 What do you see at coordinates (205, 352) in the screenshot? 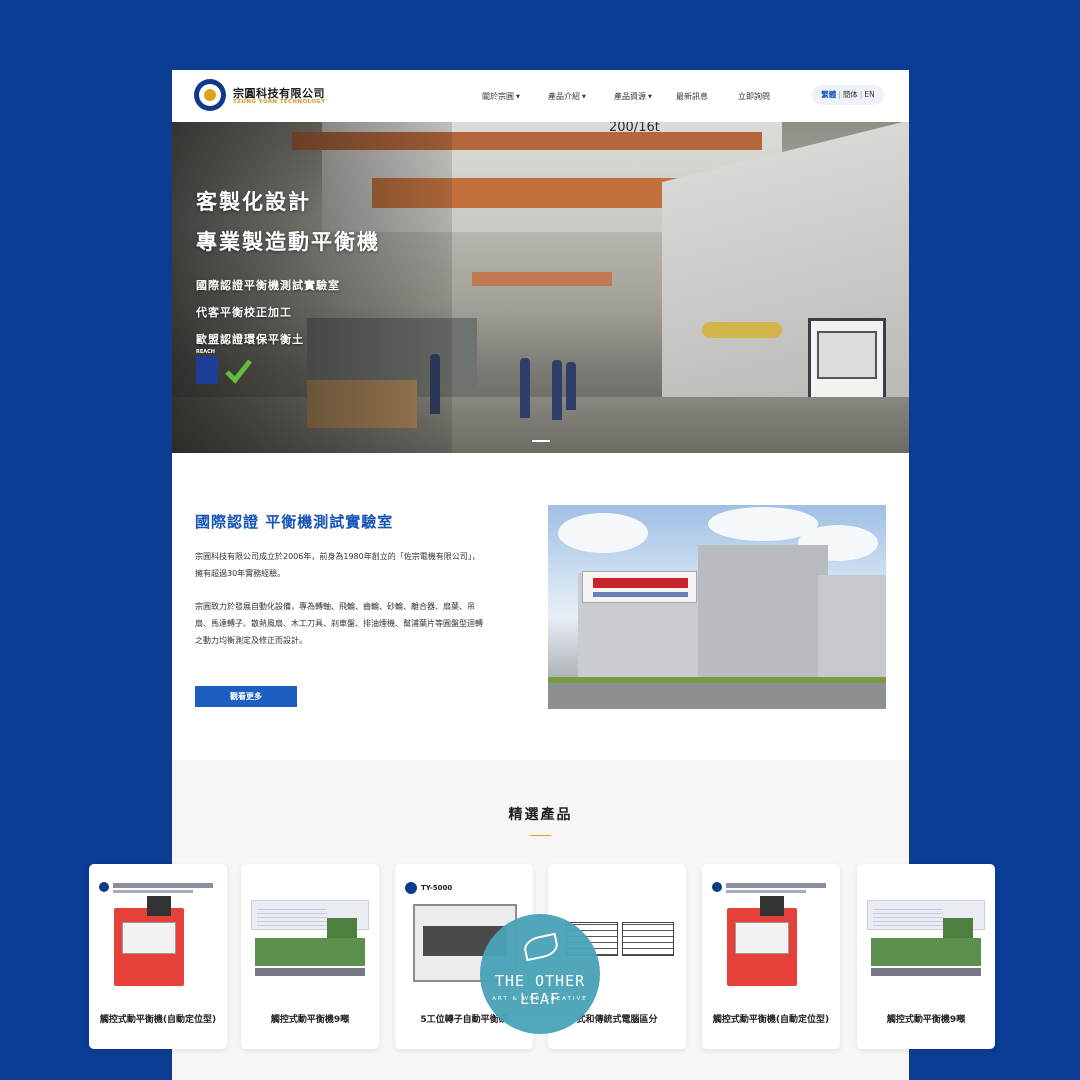
I see `reach-label: REACH` at bounding box center [205, 352].